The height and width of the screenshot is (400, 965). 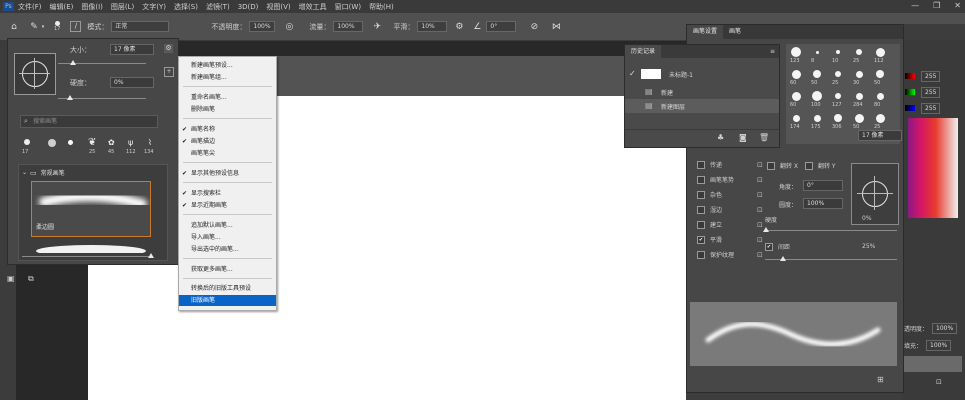 I want to click on tab-history: 历史记录, so click(x=643, y=51).